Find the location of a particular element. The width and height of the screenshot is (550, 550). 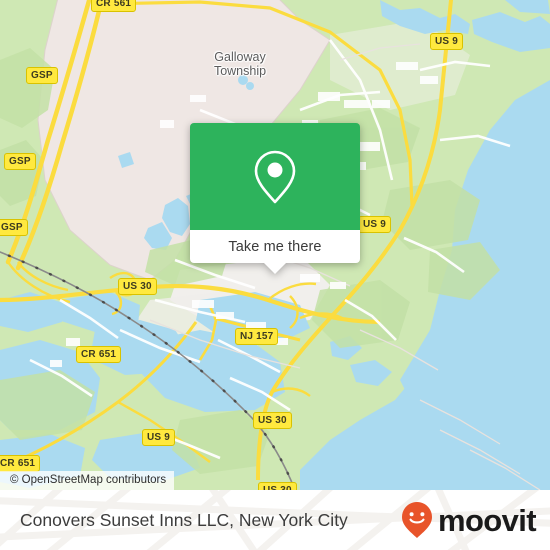

popup-action-area: Take me there is located at coordinates (275, 252).